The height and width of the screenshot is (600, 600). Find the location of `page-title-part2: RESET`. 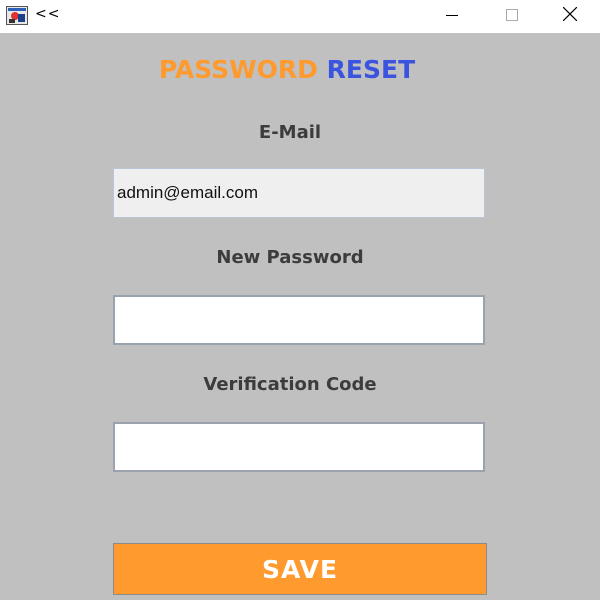

page-title-part2: RESET is located at coordinates (371, 69).